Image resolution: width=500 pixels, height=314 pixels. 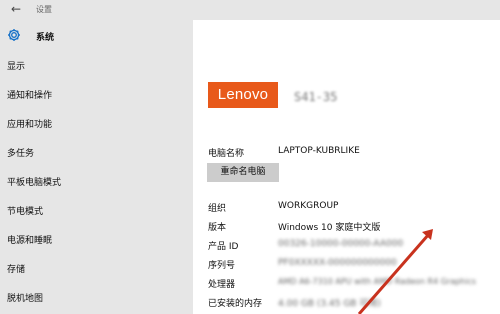 What do you see at coordinates (250, 10) in the screenshot?
I see `title-bar: ← 设置` at bounding box center [250, 10].